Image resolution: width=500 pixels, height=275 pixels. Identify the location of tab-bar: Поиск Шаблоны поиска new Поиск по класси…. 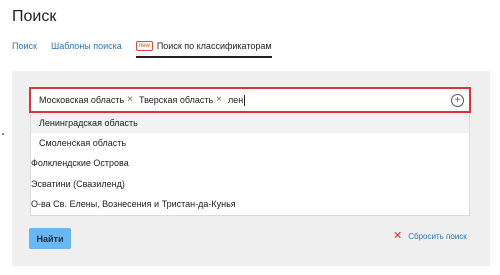
(149, 49).